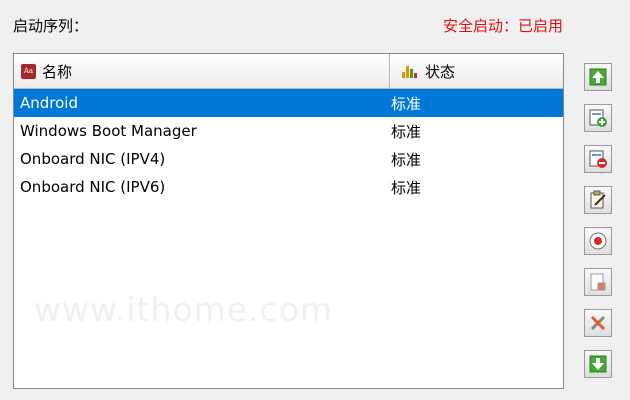  I want to click on move-down-icon, so click(598, 364).